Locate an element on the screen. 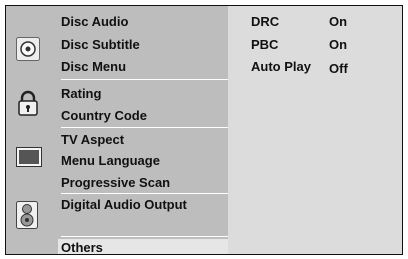 The width and height of the screenshot is (408, 259). option-drc-label: DRC is located at coordinates (265, 22).